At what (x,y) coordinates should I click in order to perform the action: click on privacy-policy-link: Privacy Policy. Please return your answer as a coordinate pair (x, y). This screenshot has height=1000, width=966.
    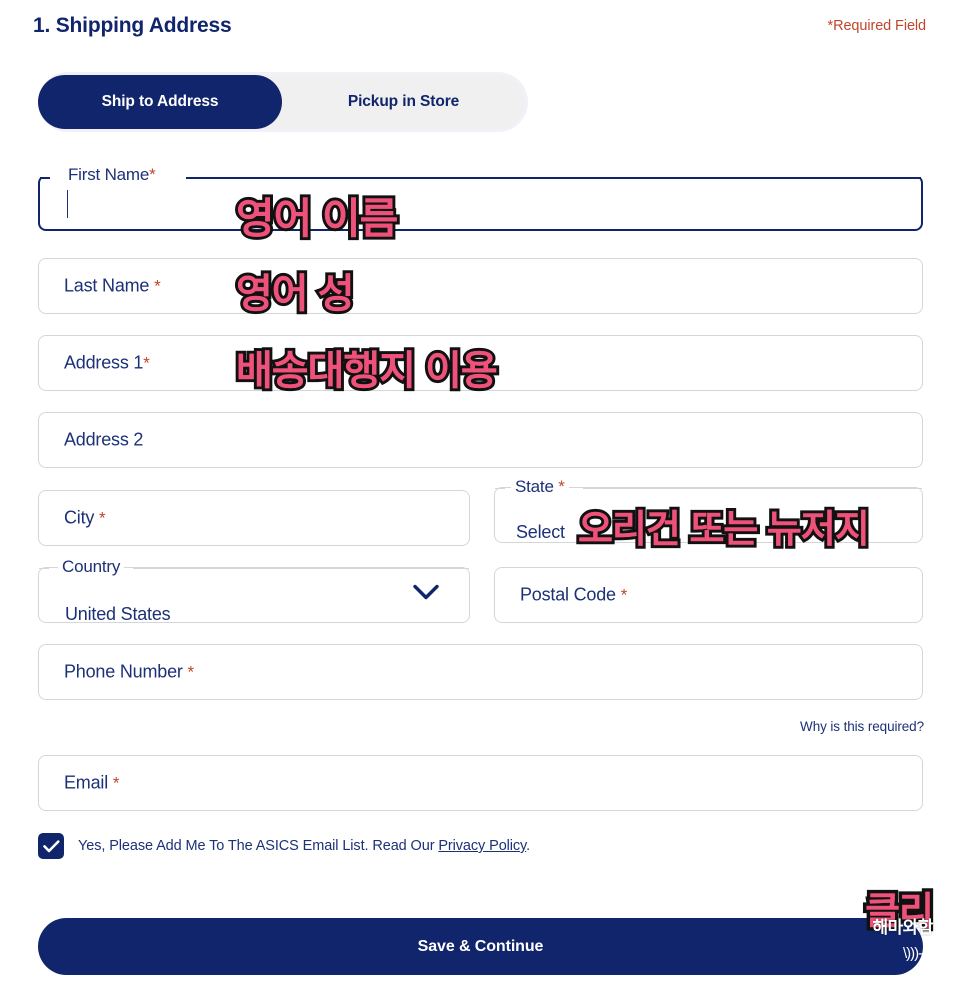
    Looking at the image, I should click on (482, 846).